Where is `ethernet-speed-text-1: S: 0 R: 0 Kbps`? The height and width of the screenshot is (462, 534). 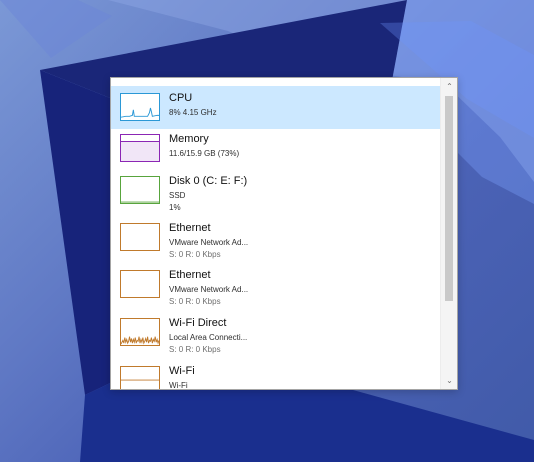
ethernet-speed-text-1: S: 0 R: 0 Kbps is located at coordinates (195, 254).